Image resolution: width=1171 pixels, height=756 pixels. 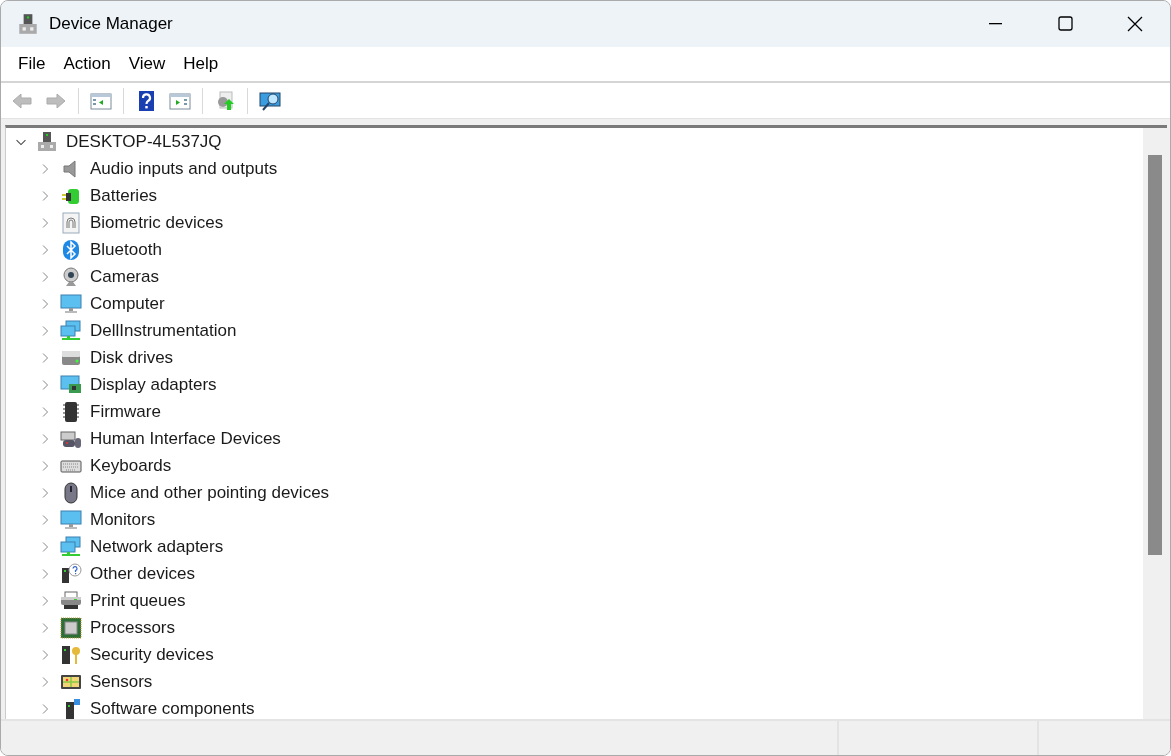 What do you see at coordinates (47, 141) in the screenshot?
I see `computer-tower-icon` at bounding box center [47, 141].